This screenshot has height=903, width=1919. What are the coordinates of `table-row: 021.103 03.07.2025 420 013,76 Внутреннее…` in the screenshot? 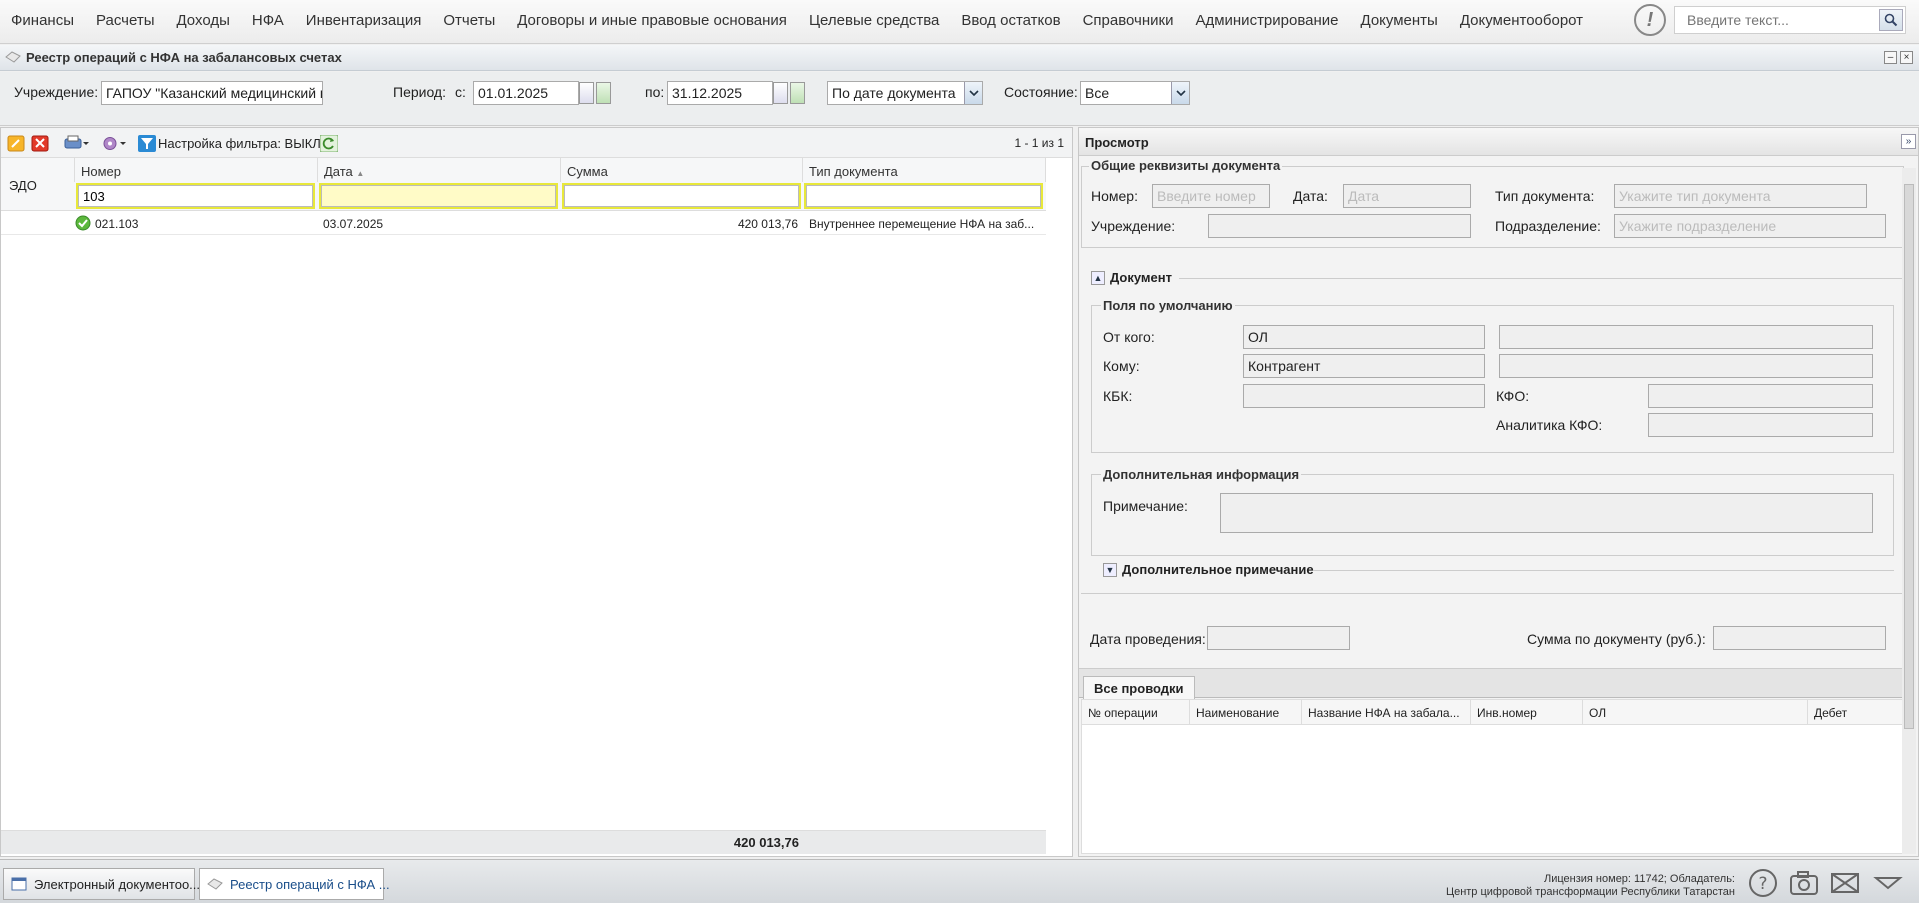 It's located at (523, 224).